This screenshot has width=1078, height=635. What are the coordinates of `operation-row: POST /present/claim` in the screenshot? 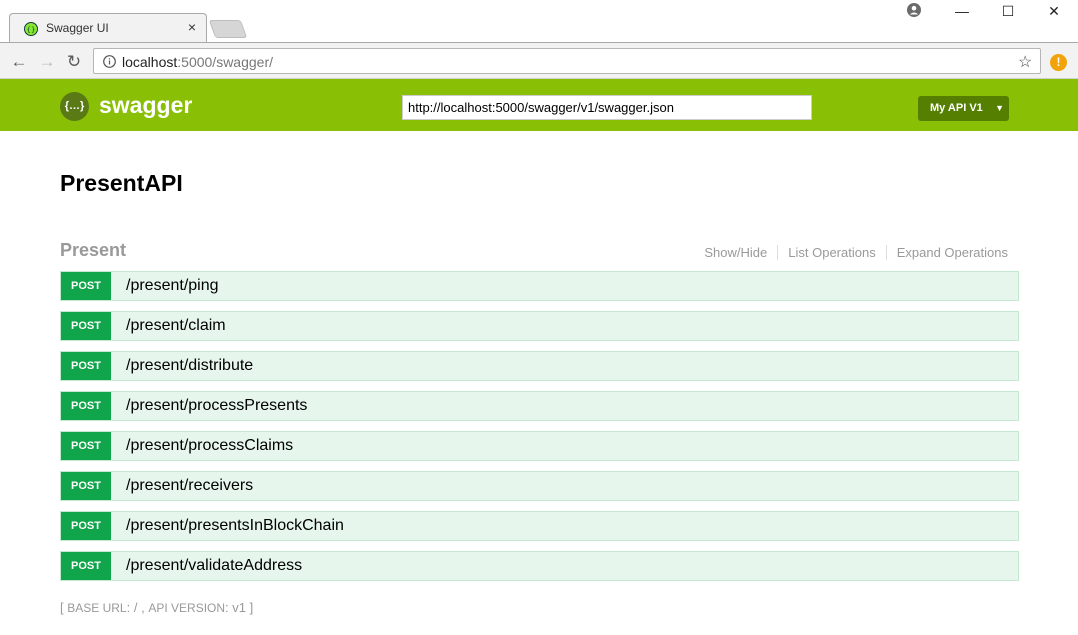 It's located at (539, 326).